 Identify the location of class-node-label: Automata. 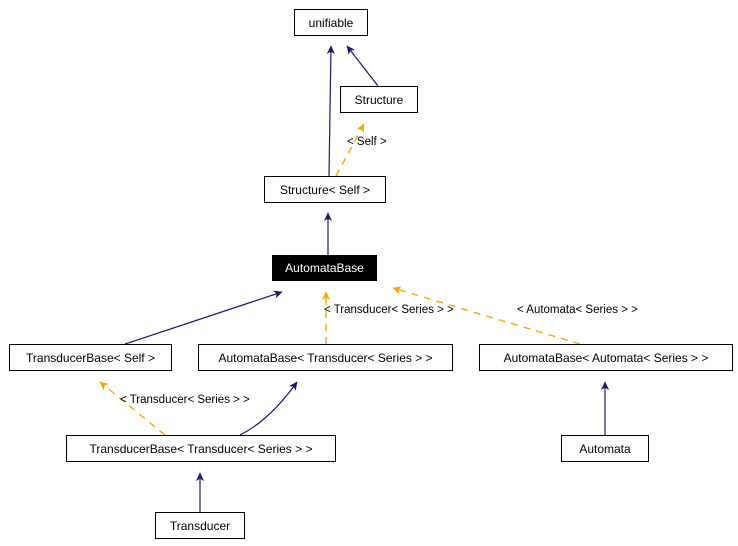
(605, 448).